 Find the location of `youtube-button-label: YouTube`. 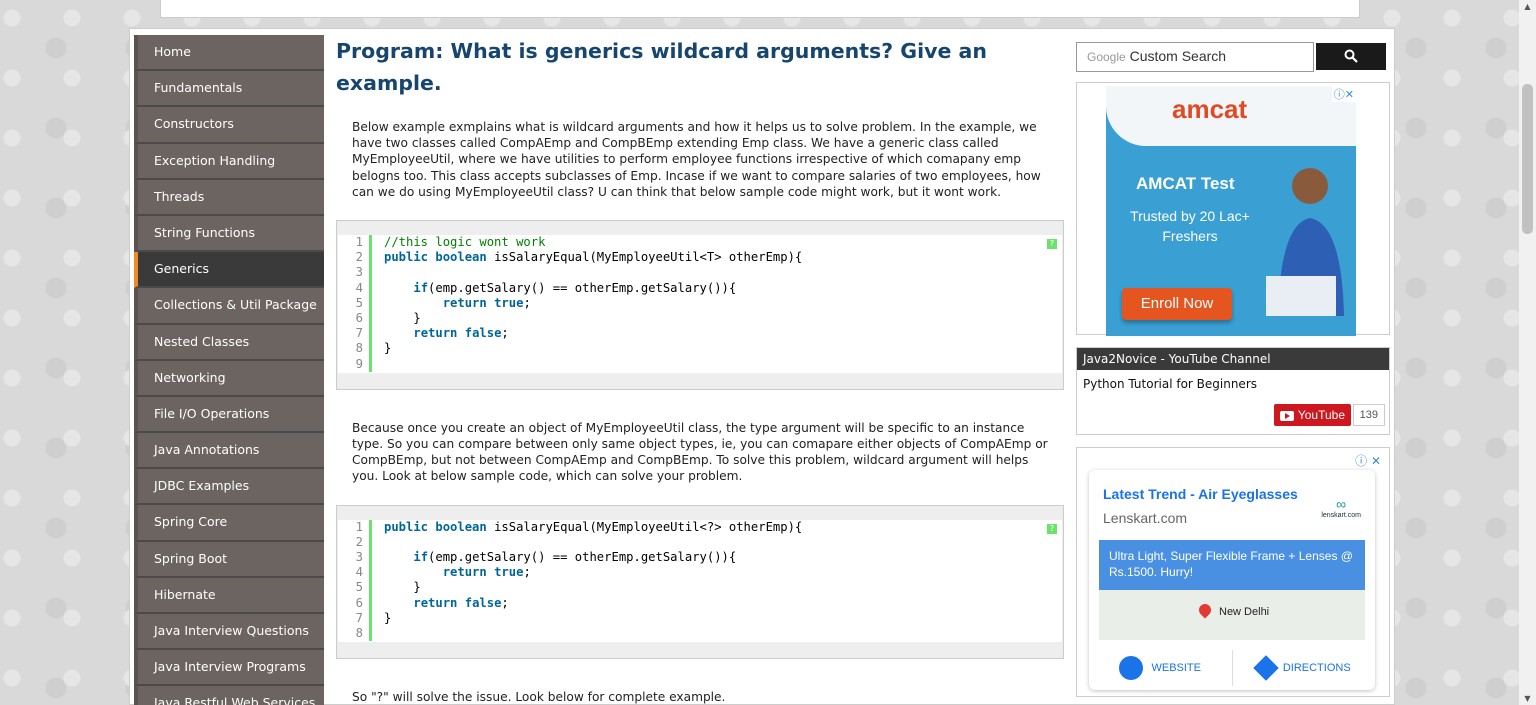

youtube-button-label: YouTube is located at coordinates (1321, 415).